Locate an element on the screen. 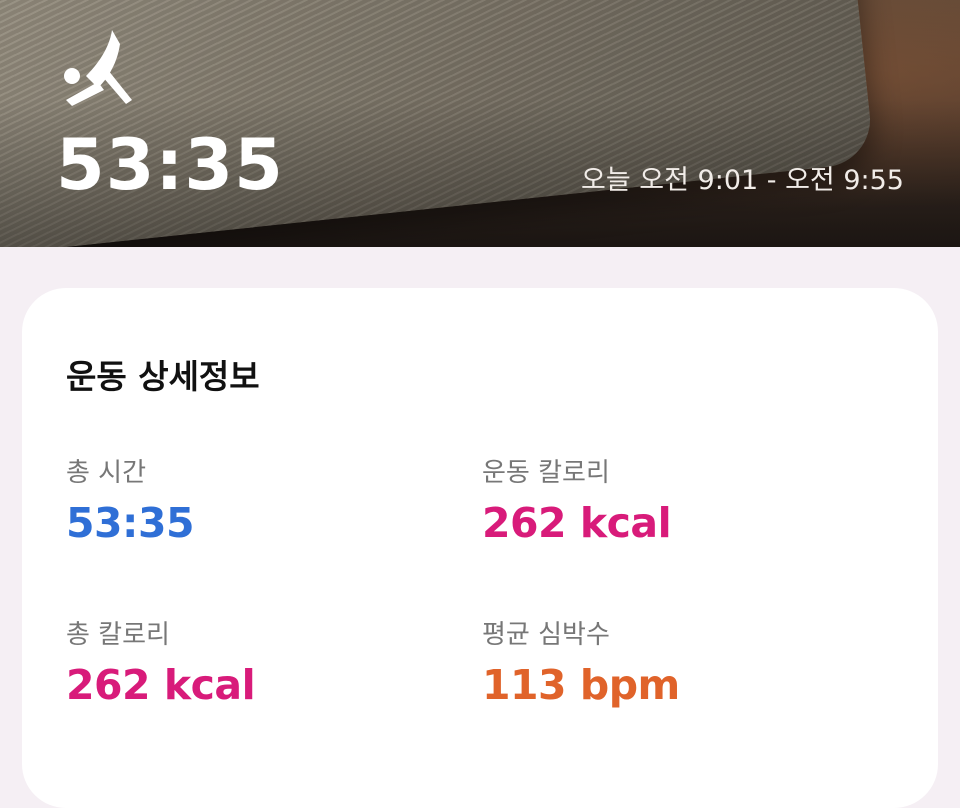 This screenshot has width=960, height=808. stat-total-calories: 총 칼로리 262 kcal is located at coordinates (256, 664).